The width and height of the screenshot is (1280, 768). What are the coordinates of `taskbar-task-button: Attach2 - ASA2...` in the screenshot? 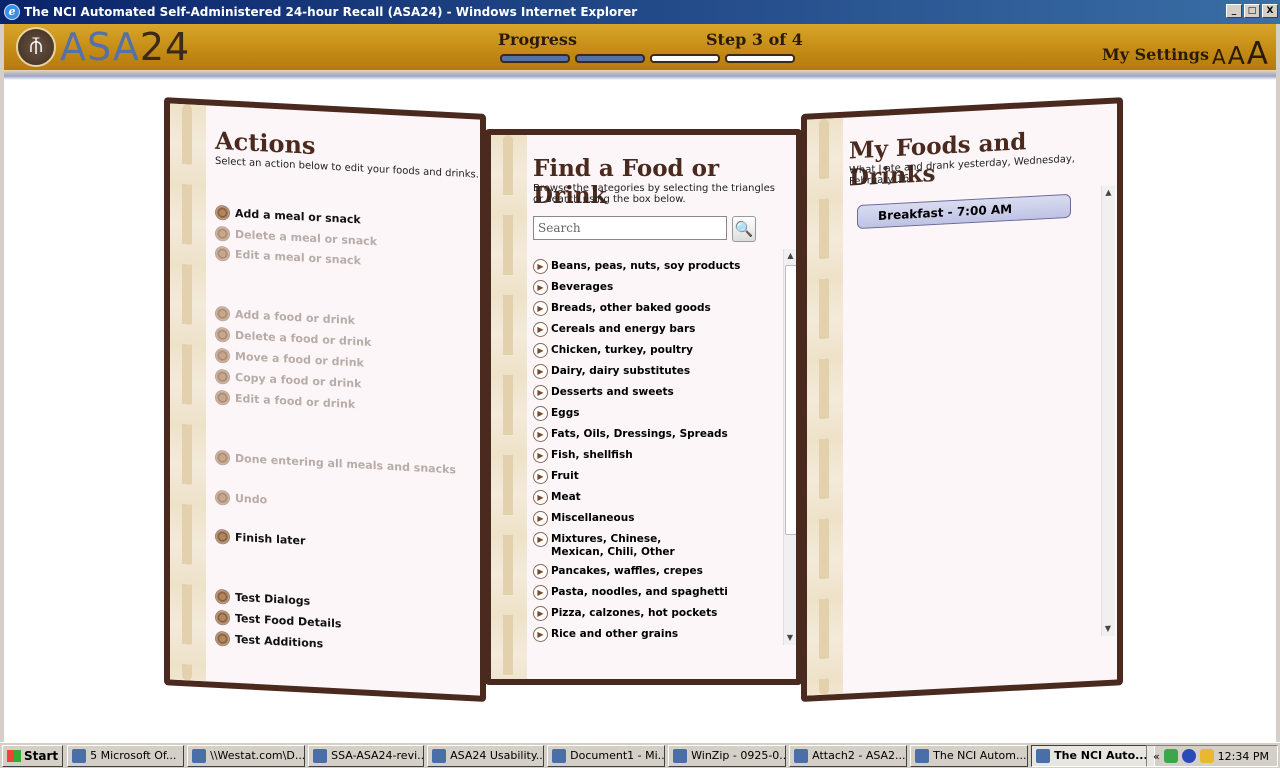 It's located at (848, 755).